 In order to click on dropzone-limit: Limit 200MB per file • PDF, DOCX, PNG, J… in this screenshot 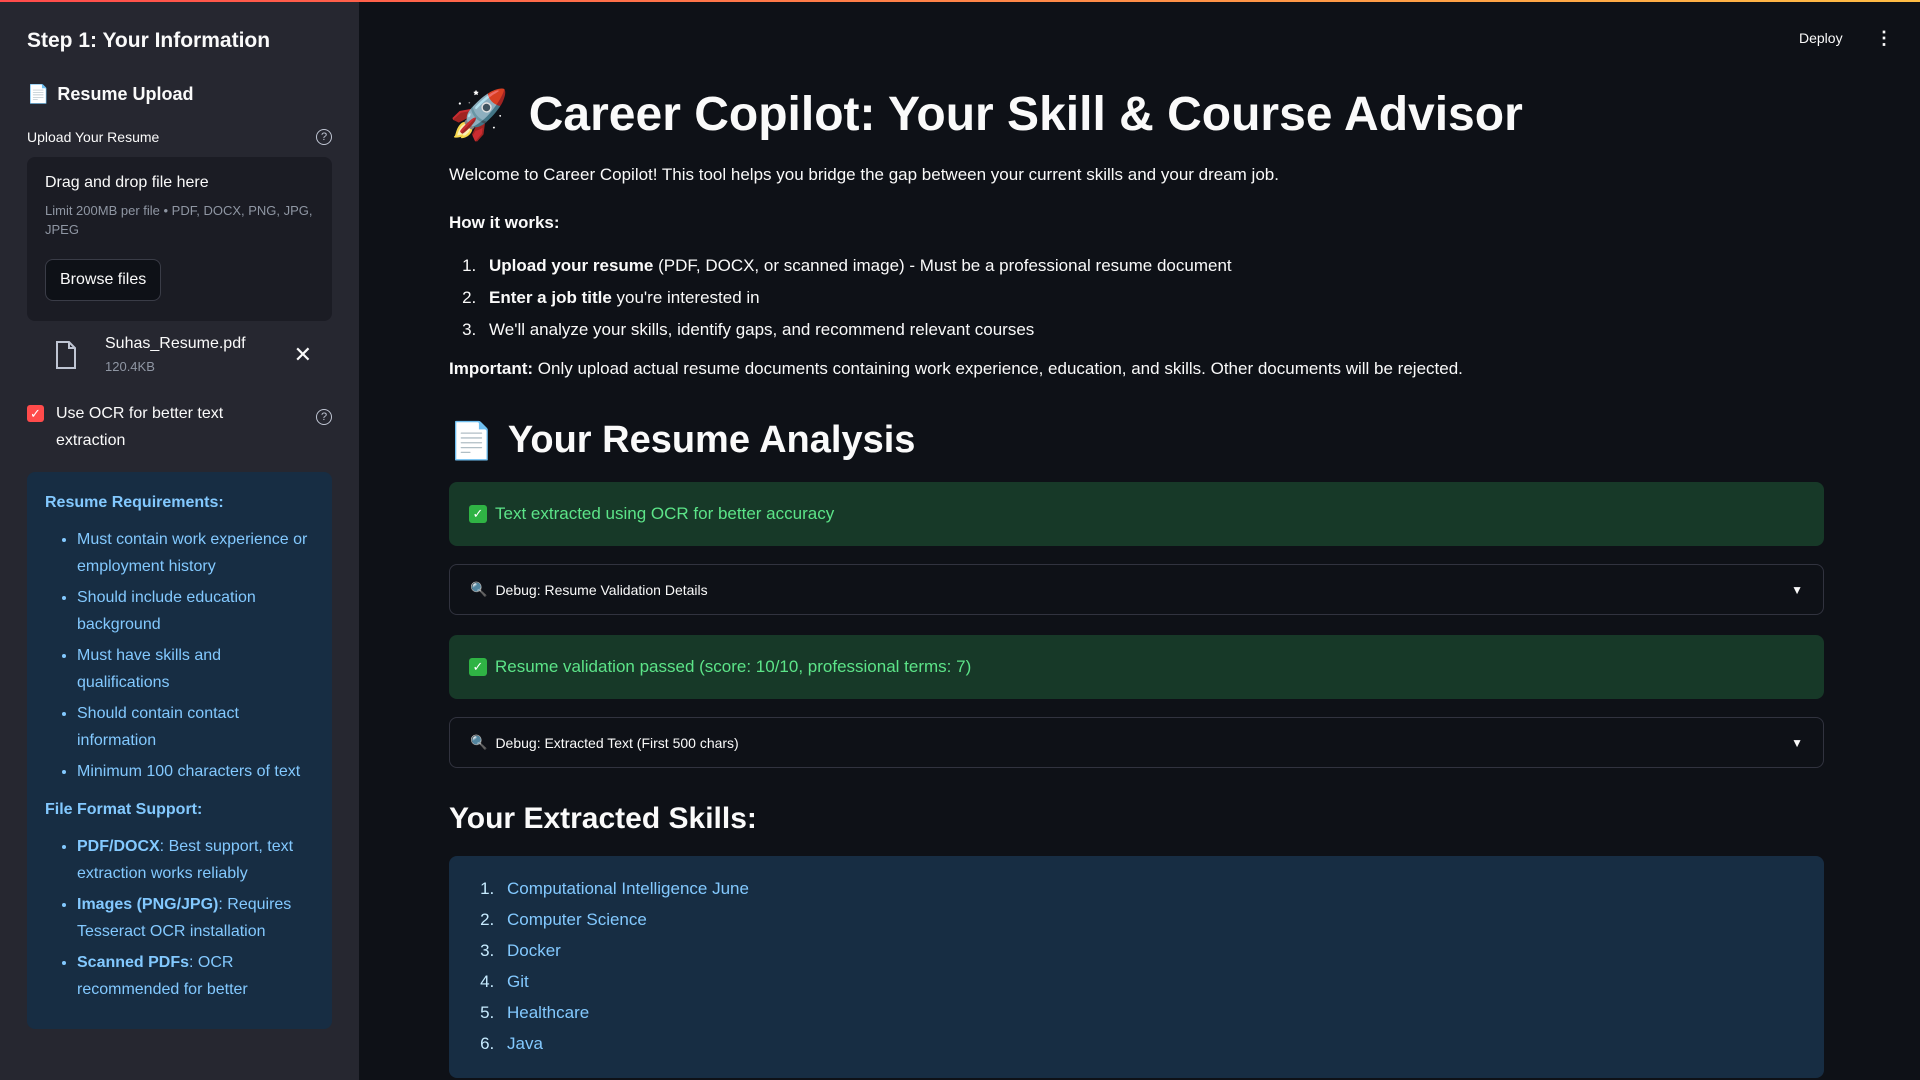, I will do `click(179, 220)`.